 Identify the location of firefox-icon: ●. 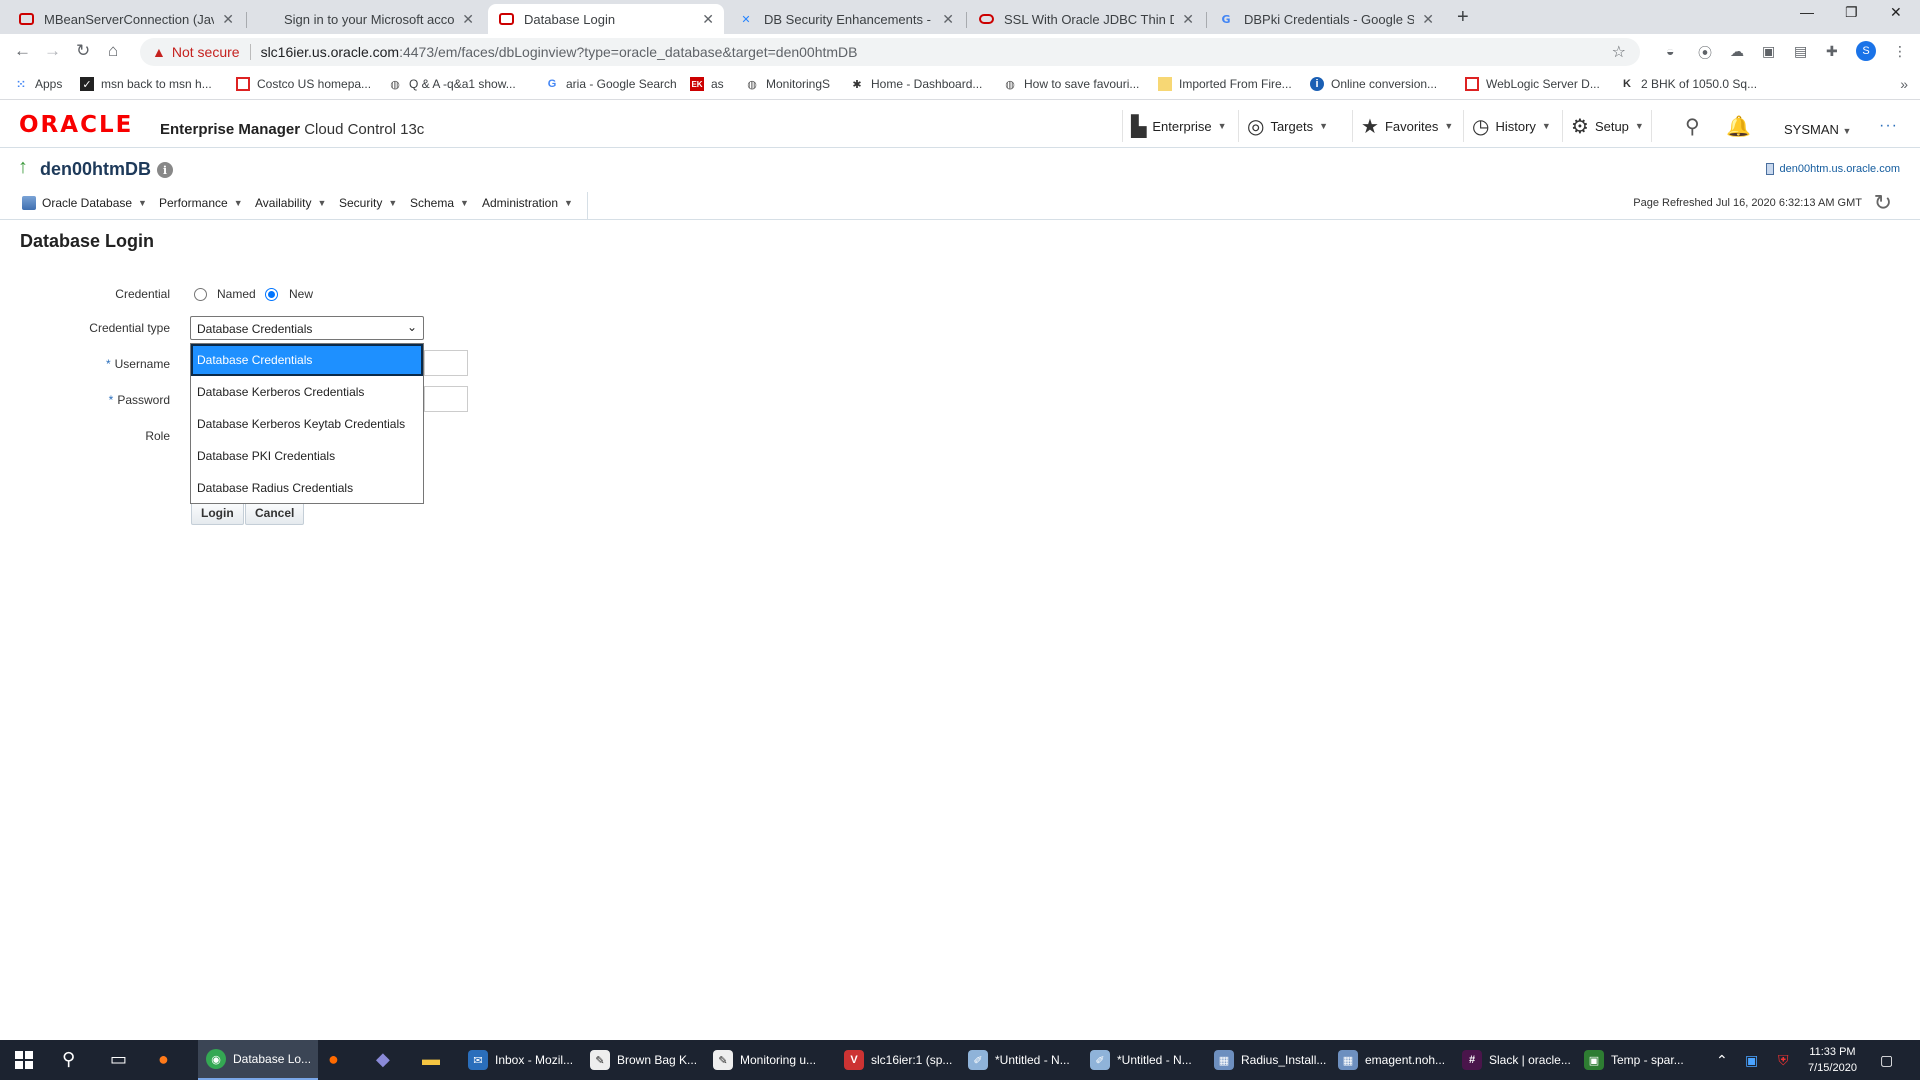
(163, 1059).